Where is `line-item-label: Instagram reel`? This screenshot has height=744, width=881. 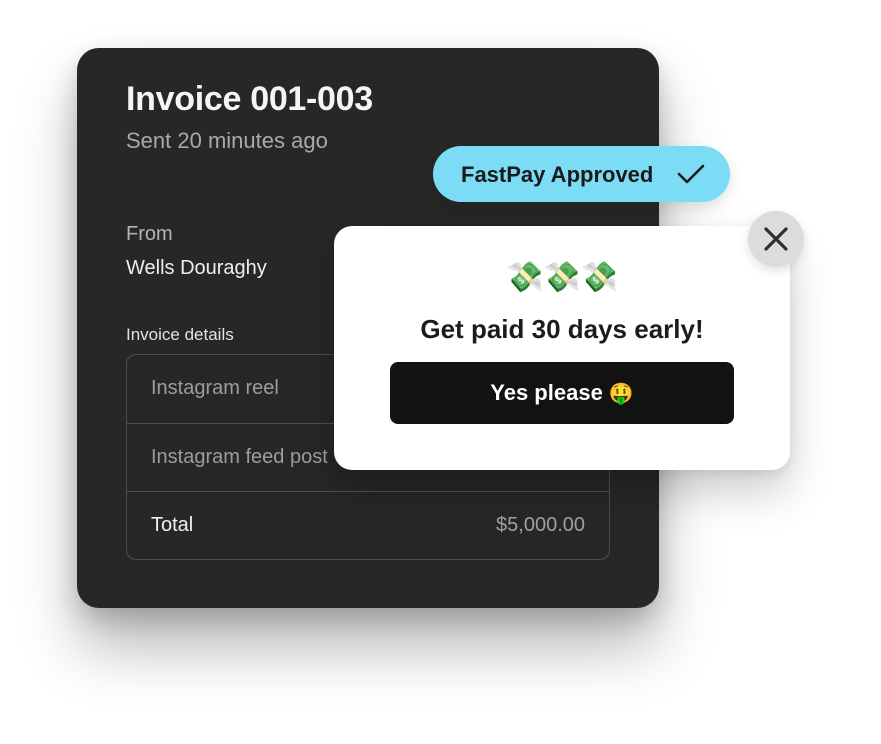
line-item-label: Instagram reel is located at coordinates (215, 388).